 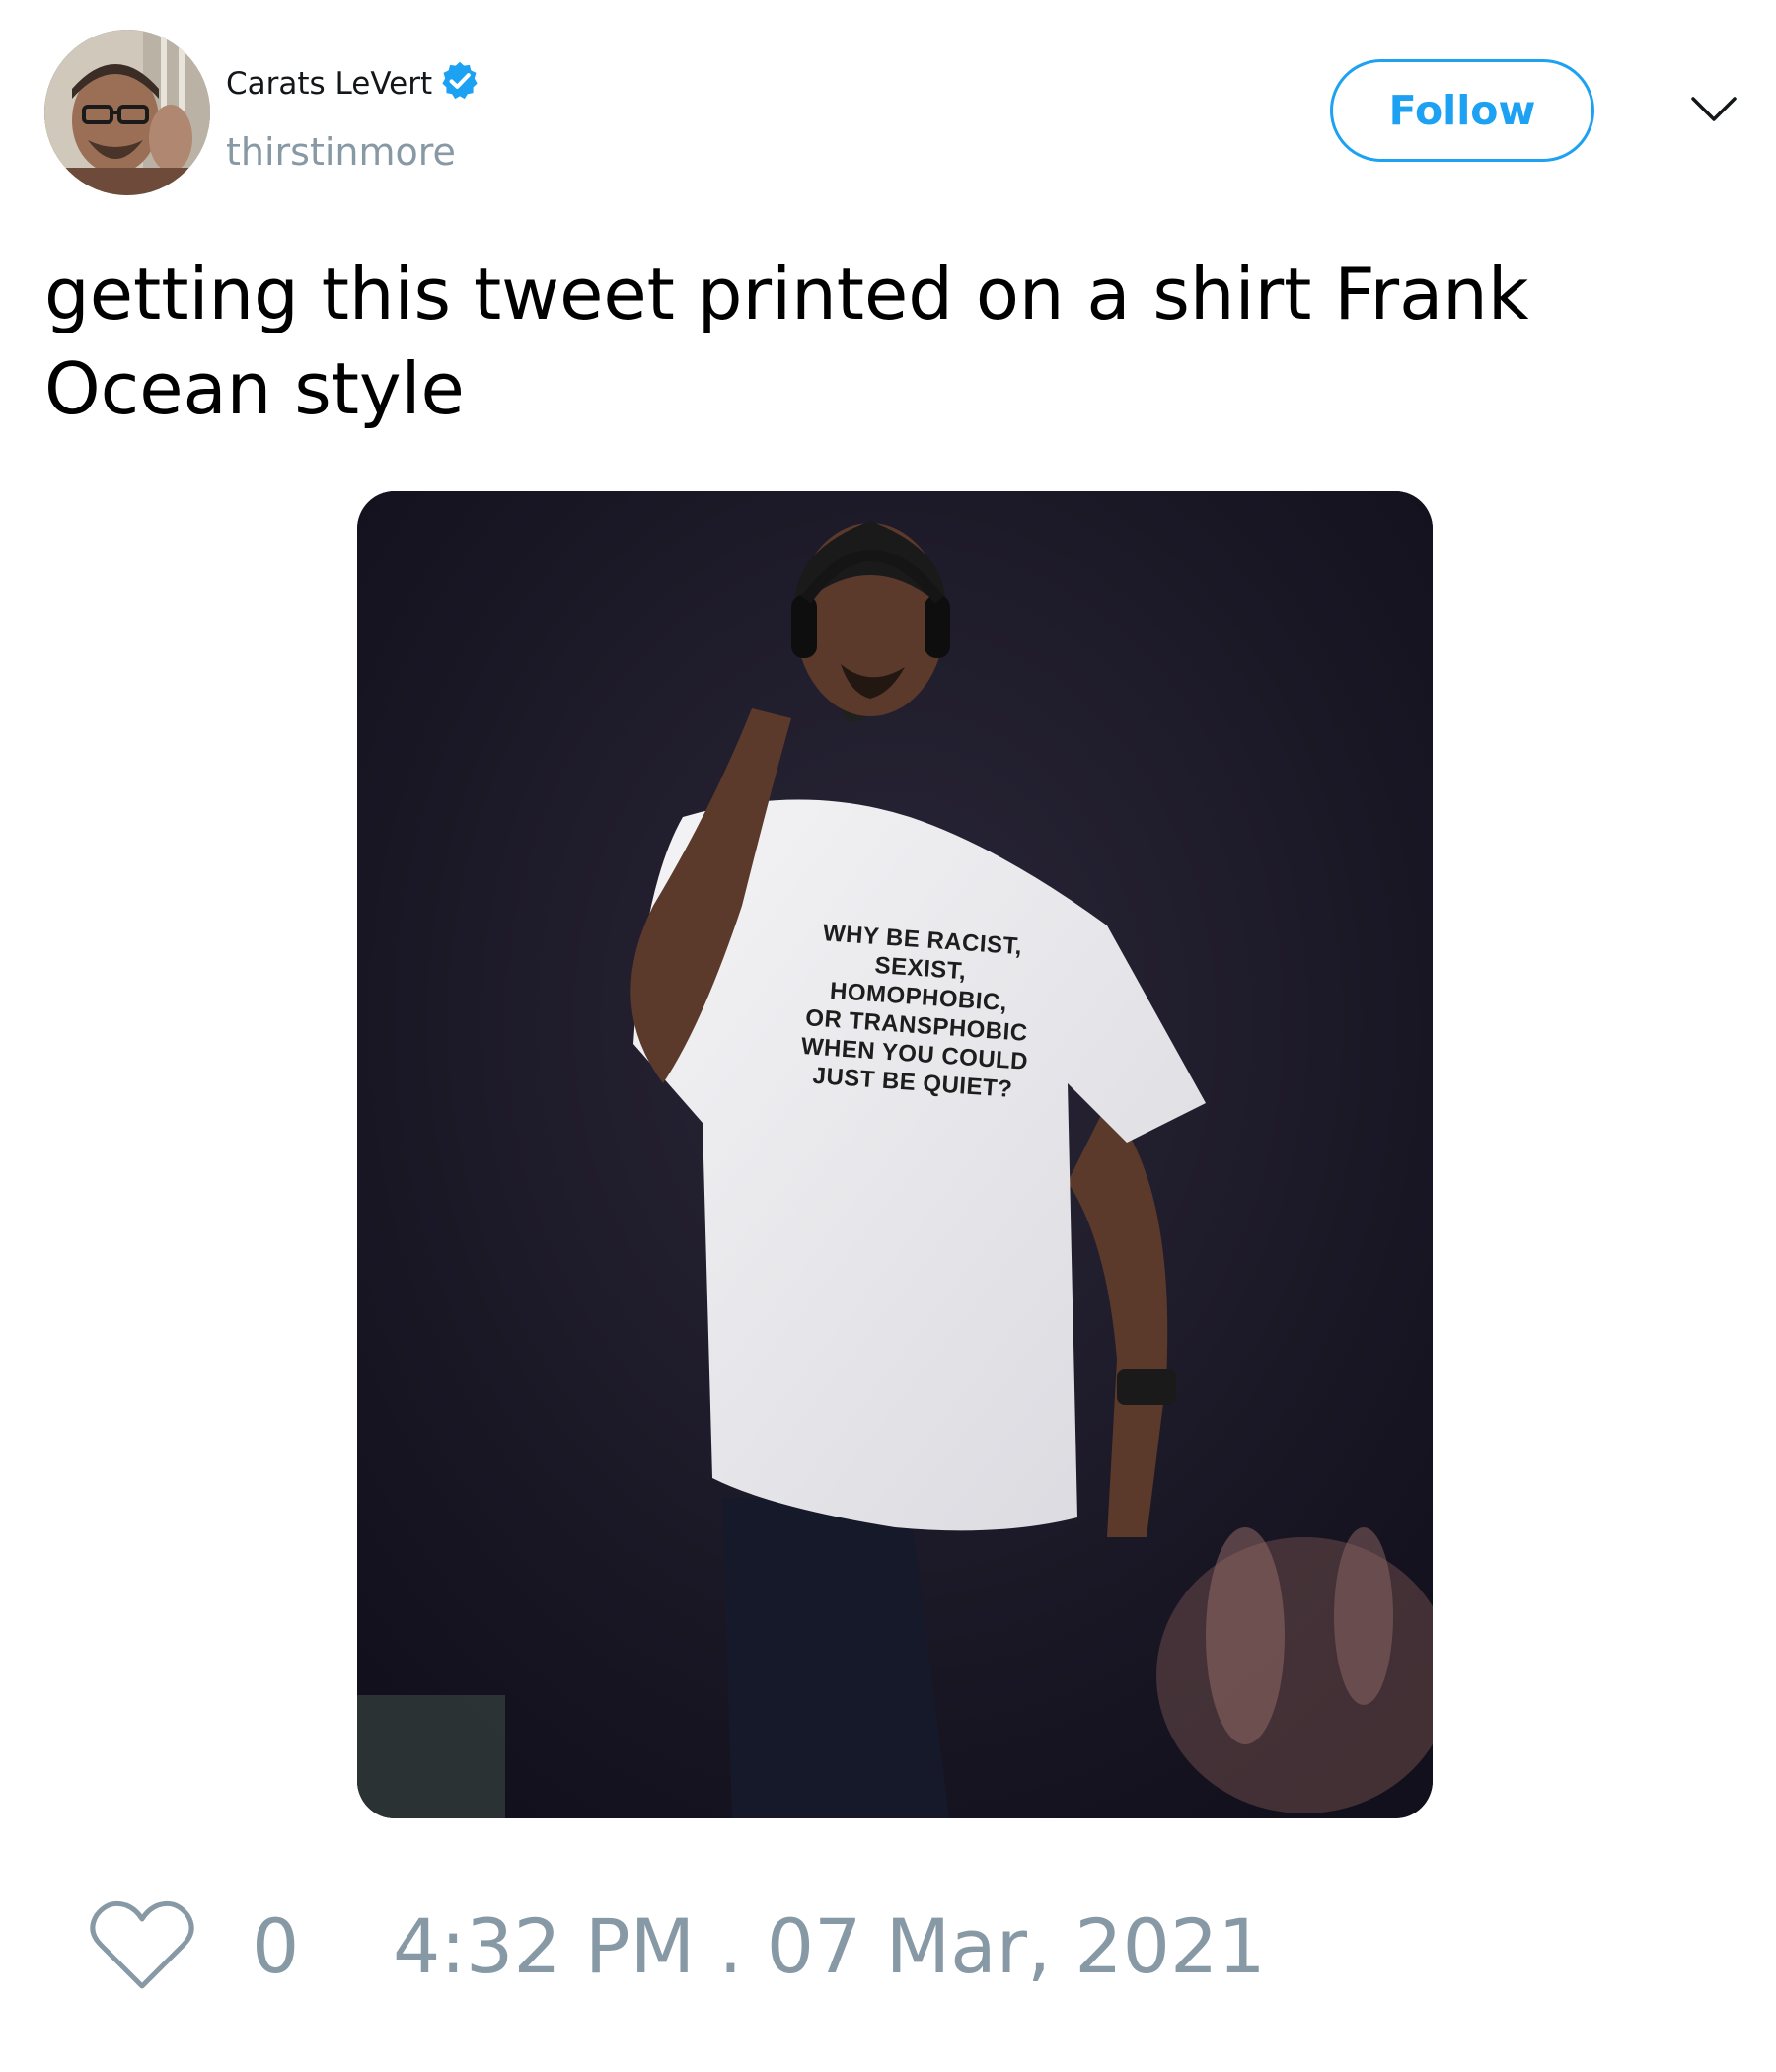 I want to click on like-count: 0, so click(x=276, y=1946).